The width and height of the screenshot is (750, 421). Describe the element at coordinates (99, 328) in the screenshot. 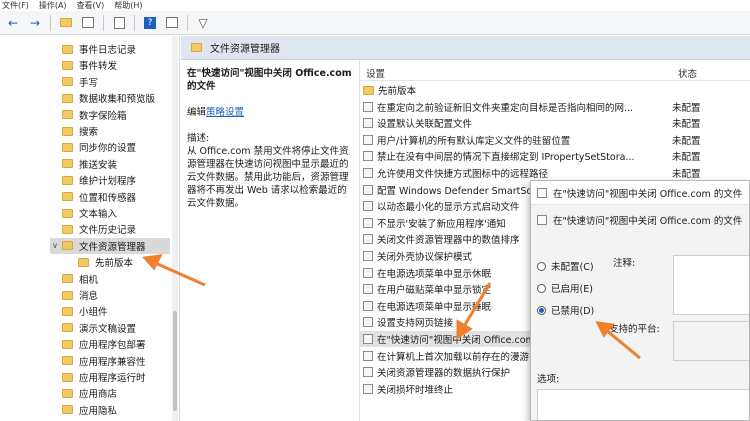

I see `tree-item: 演示文稿设置` at that location.